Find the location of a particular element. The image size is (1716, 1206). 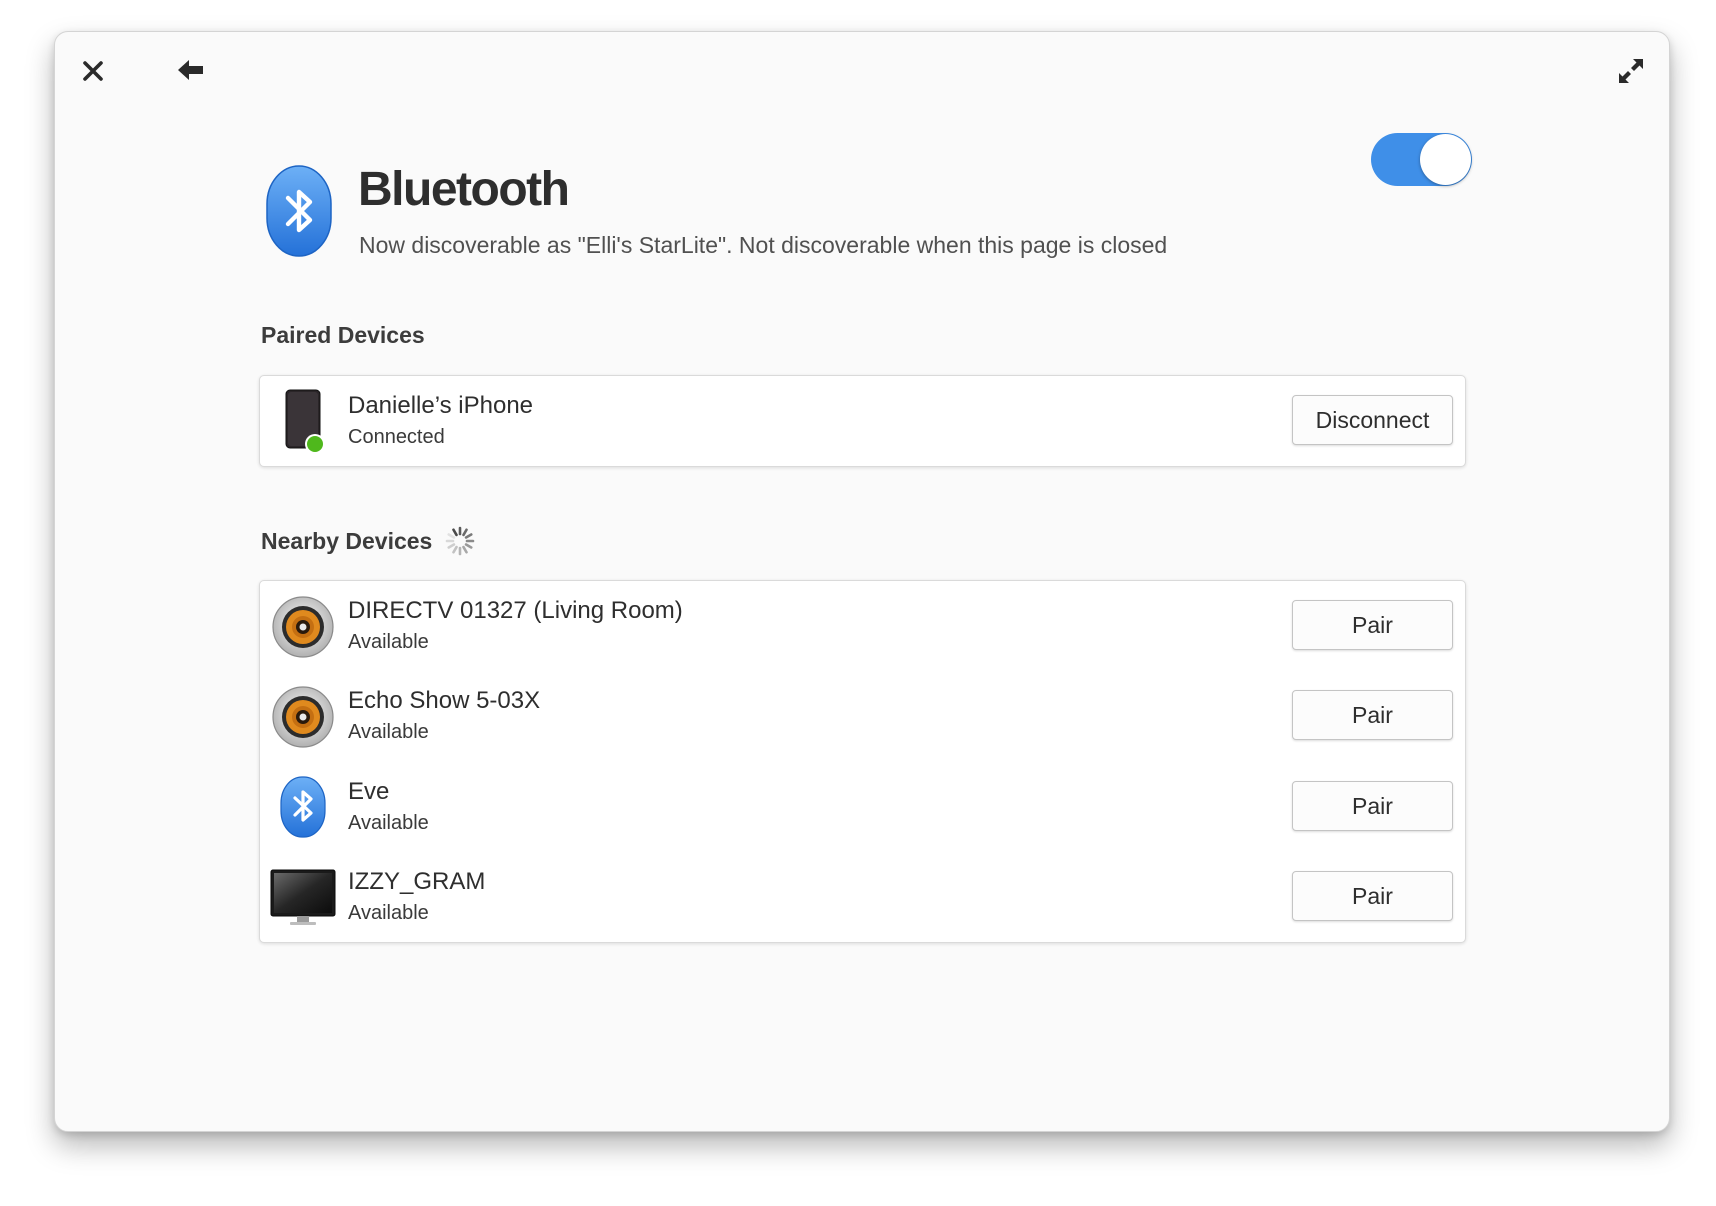

device-name: Echo Show 5-03X is located at coordinates (444, 700).